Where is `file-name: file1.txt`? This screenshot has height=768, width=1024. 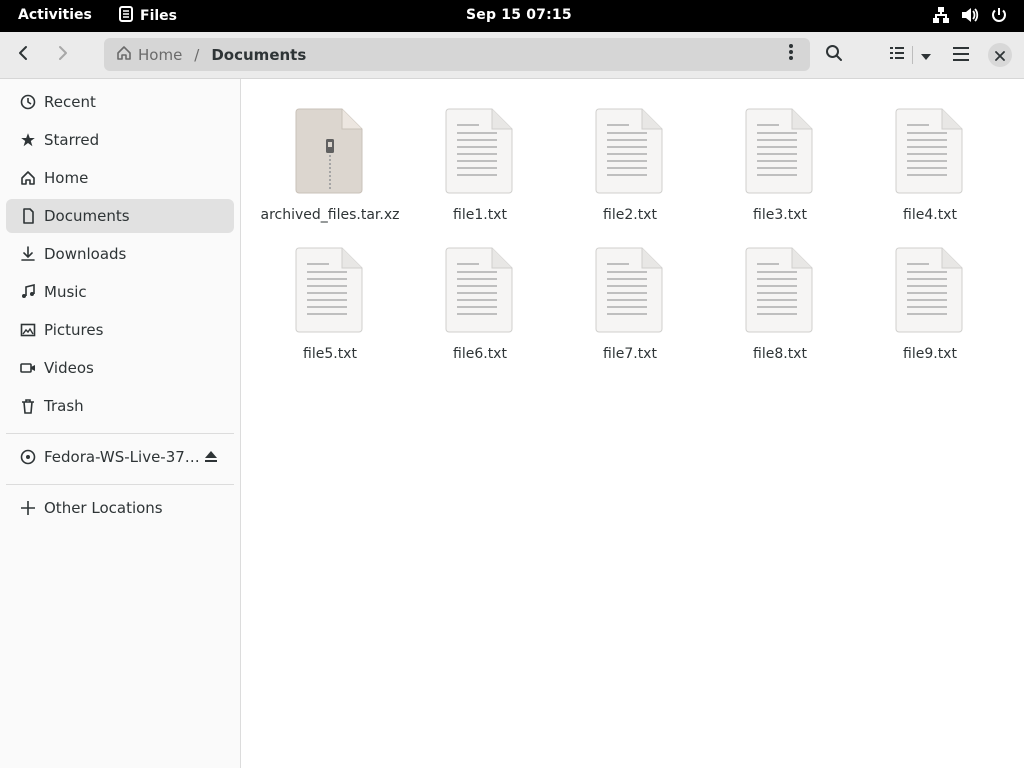 file-name: file1.txt is located at coordinates (480, 215).